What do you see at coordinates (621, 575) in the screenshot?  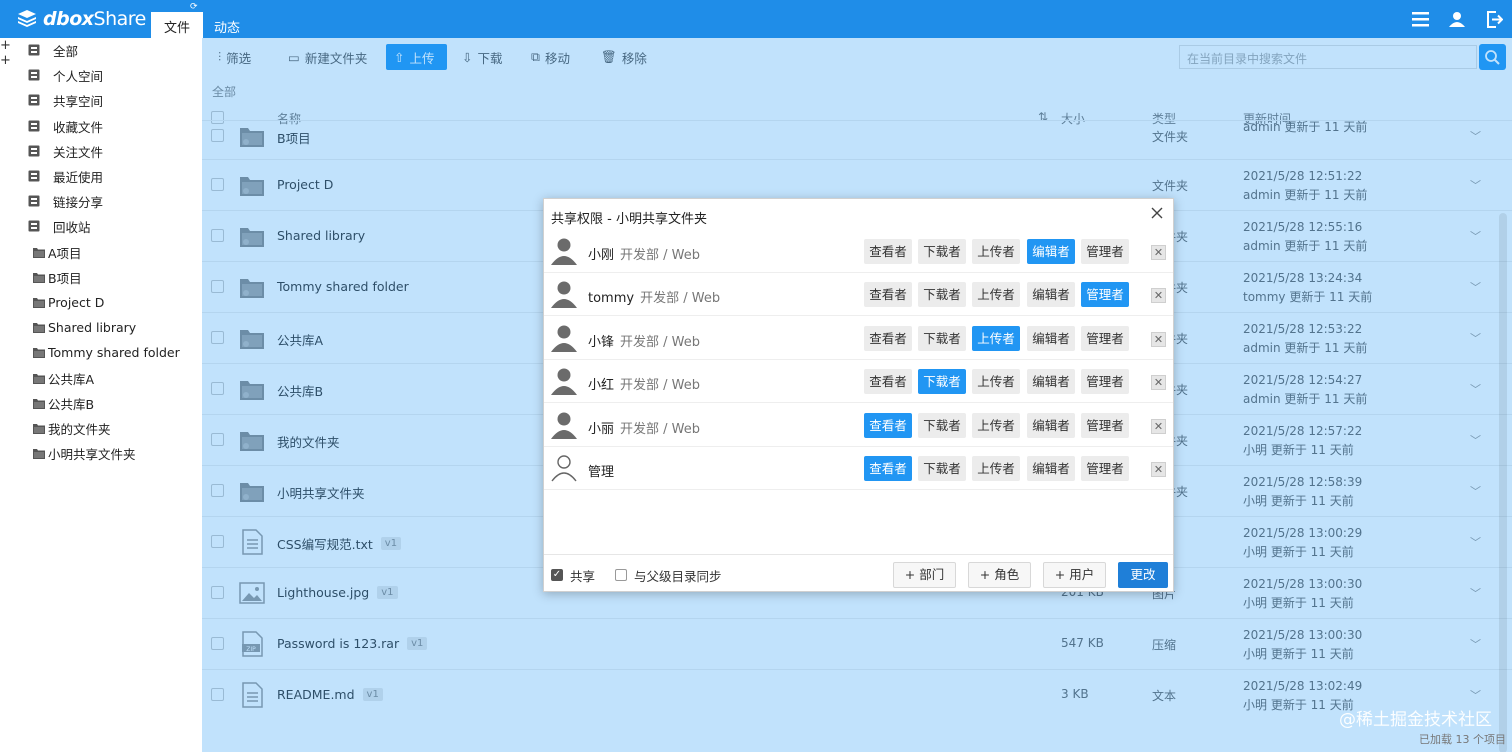 I see `sync-parent-checkbox` at bounding box center [621, 575].